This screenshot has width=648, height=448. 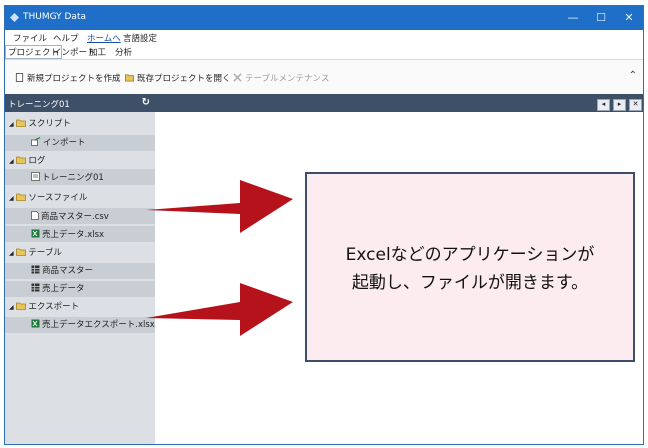 What do you see at coordinates (219, 309) in the screenshot?
I see `arrow-lower` at bounding box center [219, 309].